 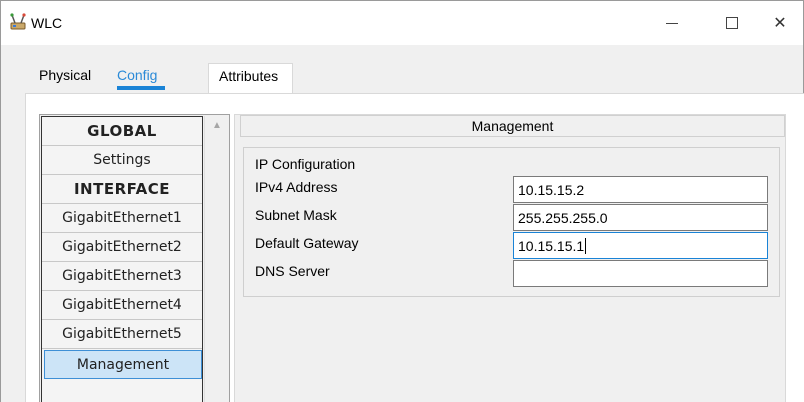 I want to click on tab-config: Config, so click(x=138, y=78).